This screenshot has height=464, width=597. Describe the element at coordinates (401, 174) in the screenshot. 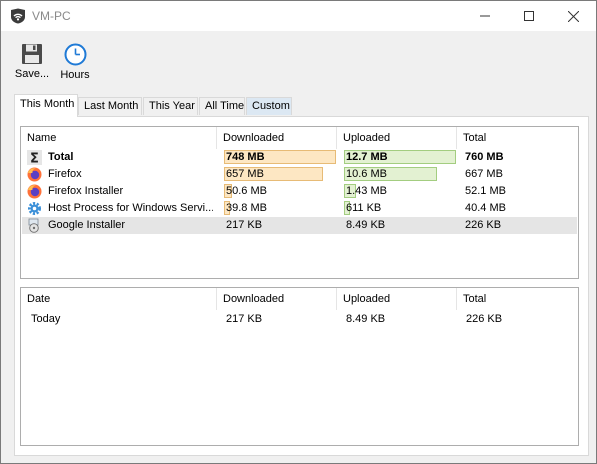

I see `uploaded-cell: 10.6 MB` at that location.